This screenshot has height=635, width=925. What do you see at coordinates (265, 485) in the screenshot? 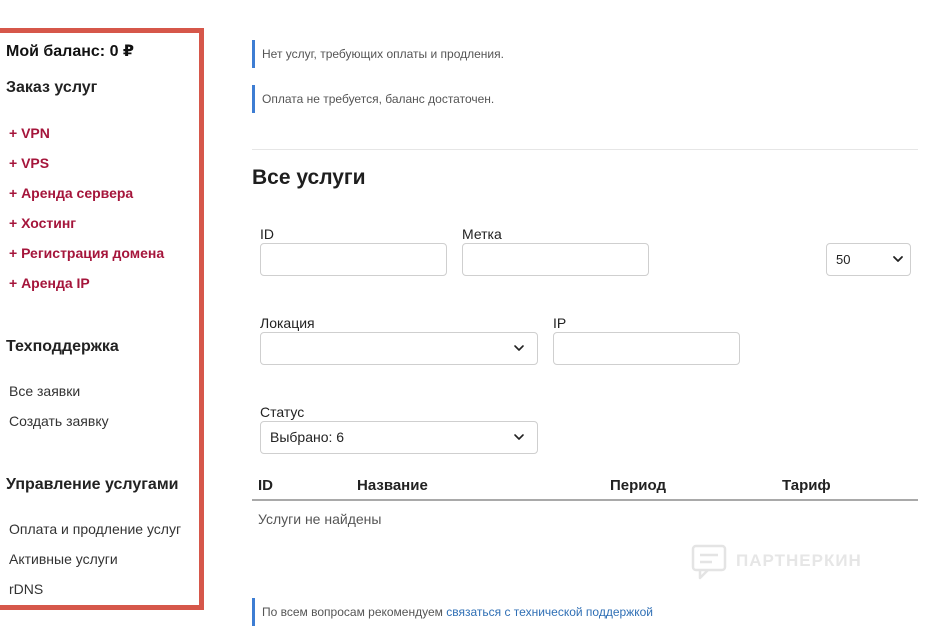
I see `column-header-id: ID` at bounding box center [265, 485].